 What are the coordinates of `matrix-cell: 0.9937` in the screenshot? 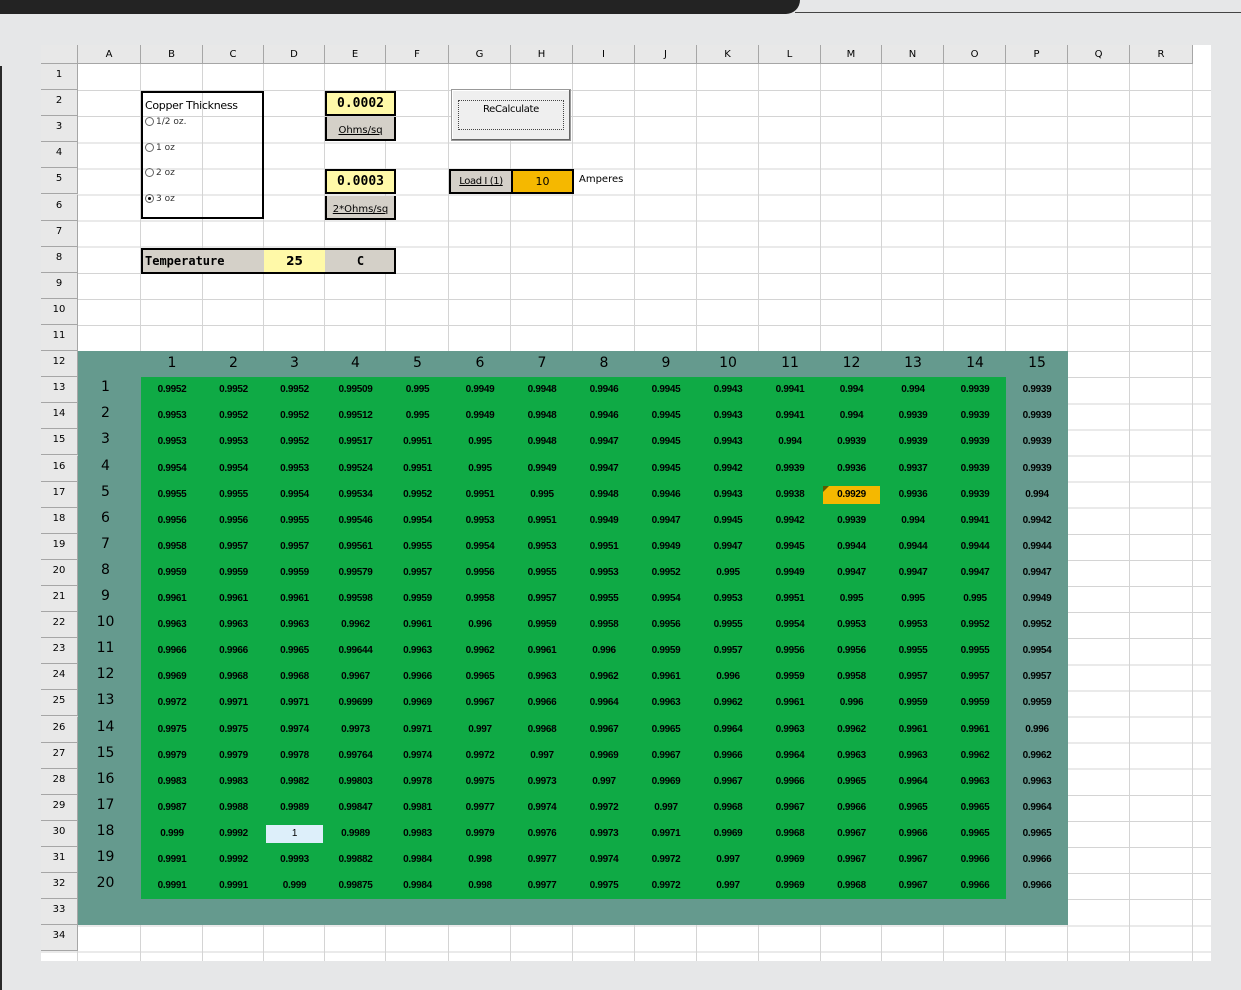 It's located at (913, 469).